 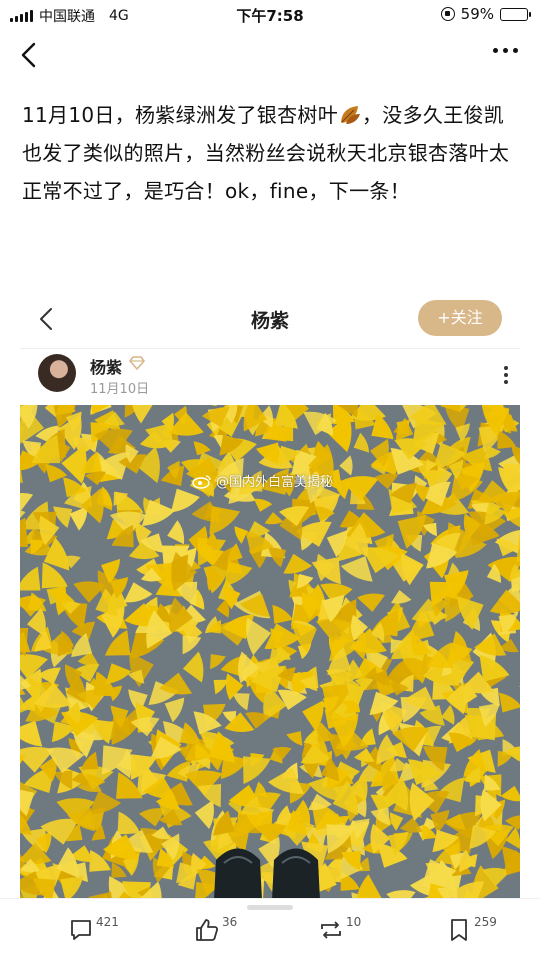 I want to click on weibo-logo-icon, so click(x=201, y=481).